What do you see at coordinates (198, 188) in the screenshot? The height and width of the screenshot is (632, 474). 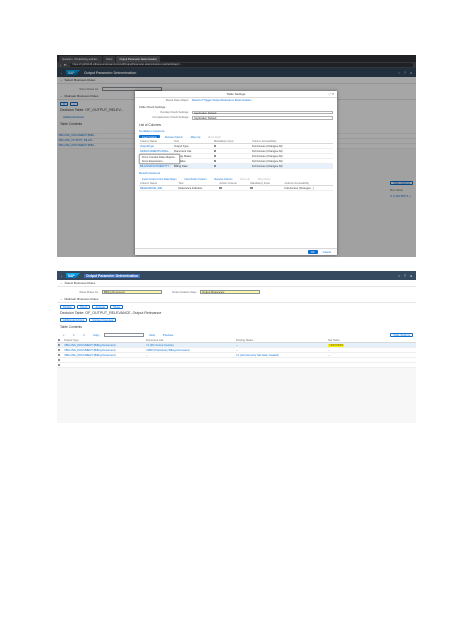 I see `text-cell: Relevance Indicator` at bounding box center [198, 188].